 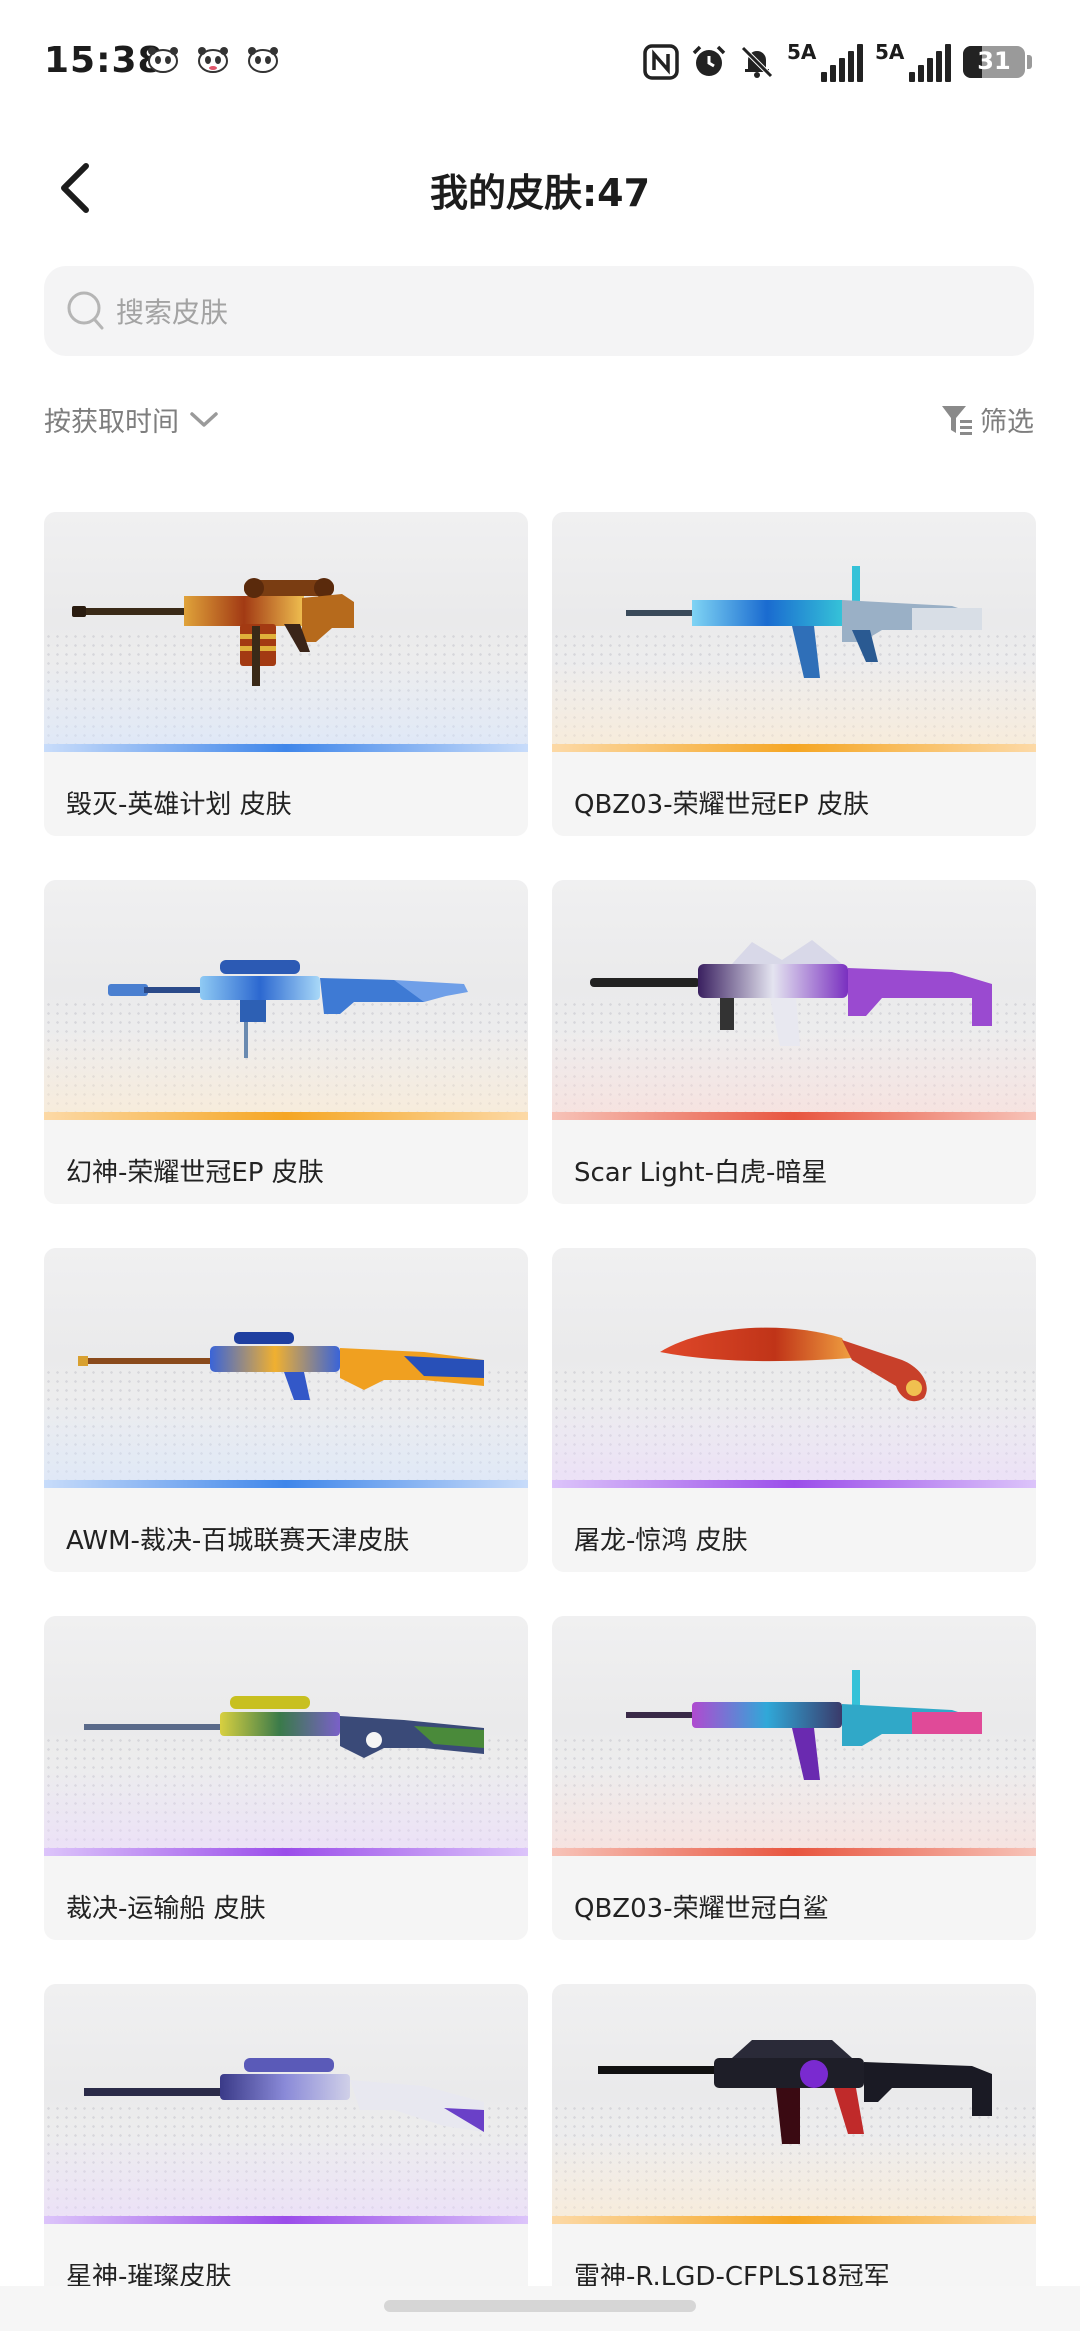 I want to click on skin-card: Scar Light-白虎-暗星, so click(x=794, y=1042).